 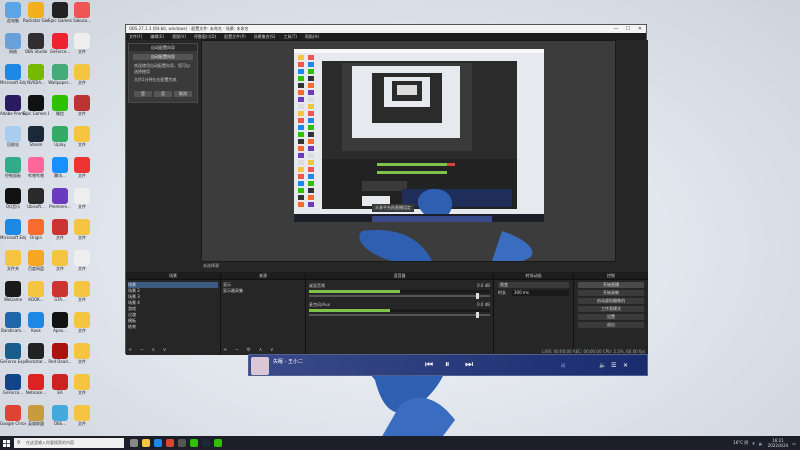 I want to click on desktop-icon: Steam, so click(x=36, y=142).